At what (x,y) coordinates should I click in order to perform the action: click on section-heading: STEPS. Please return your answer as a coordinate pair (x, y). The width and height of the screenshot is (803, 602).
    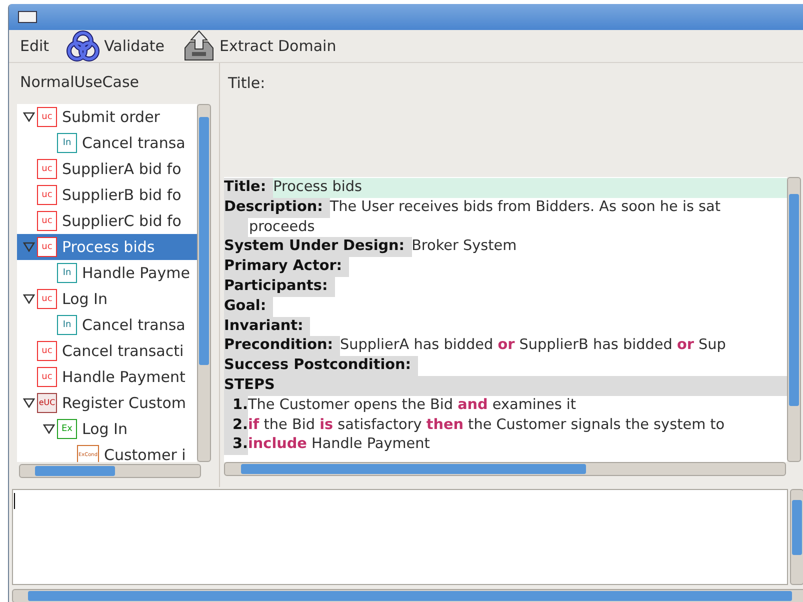
    Looking at the image, I should click on (505, 386).